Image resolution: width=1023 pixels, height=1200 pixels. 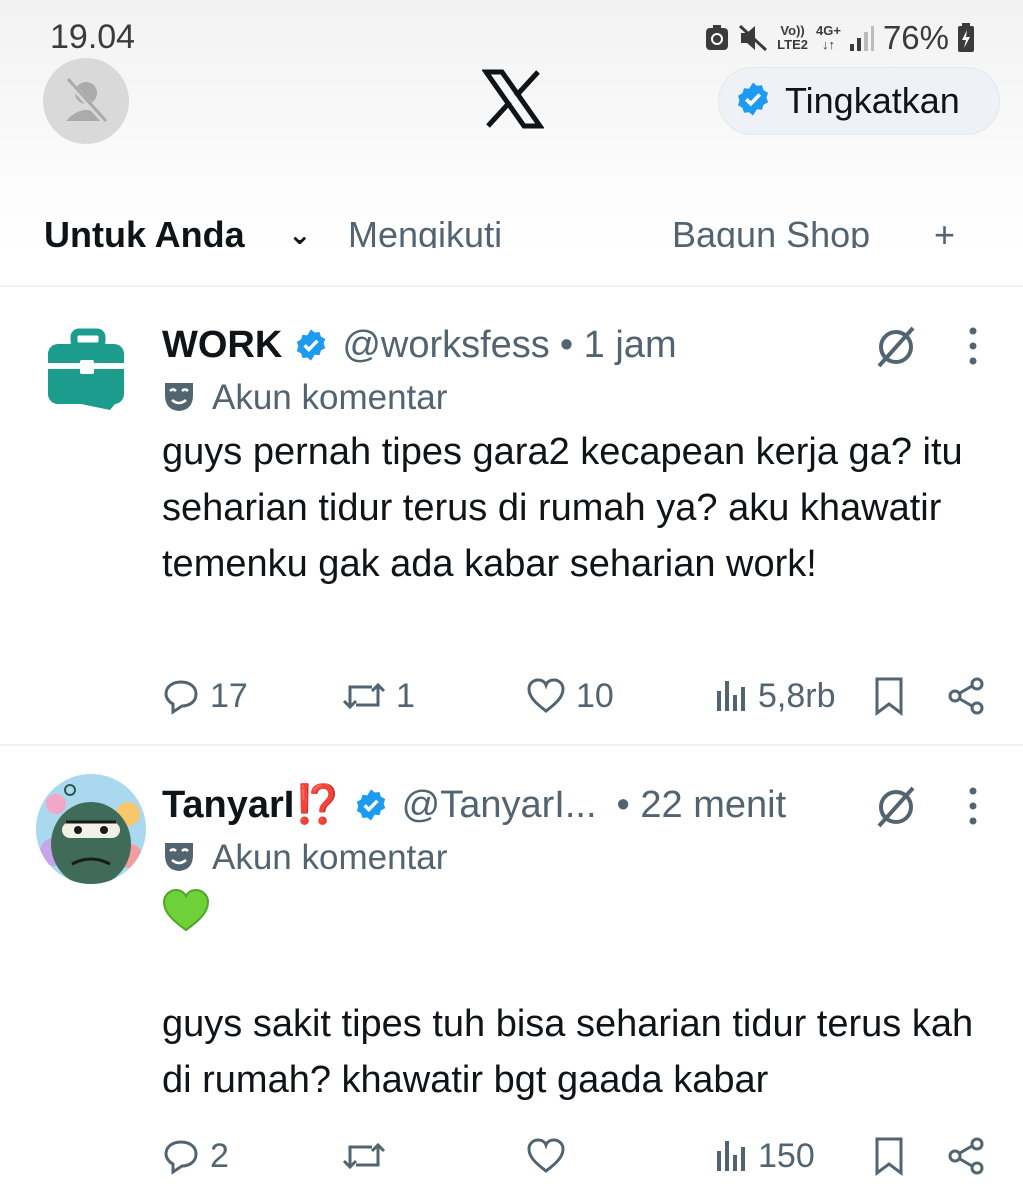 What do you see at coordinates (511, 230) in the screenshot?
I see `timeline-tabs: Untuk Anda ⌄ Mengikuti Bagun Shop +` at bounding box center [511, 230].